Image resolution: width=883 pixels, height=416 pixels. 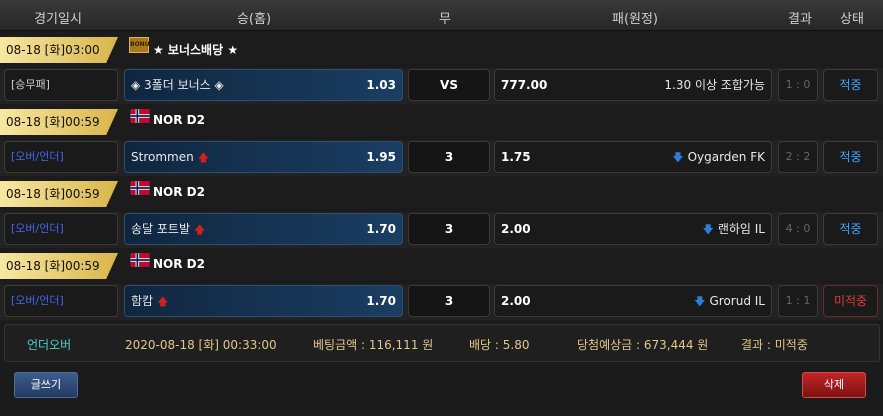 What do you see at coordinates (445, 19) in the screenshot?
I see `header-draw: 무` at bounding box center [445, 19].